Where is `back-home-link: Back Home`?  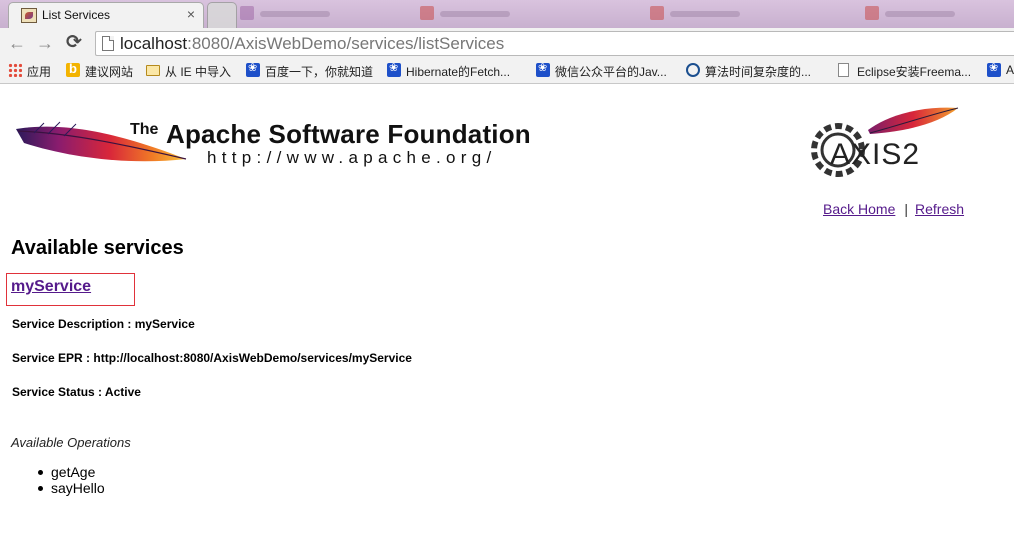 back-home-link: Back Home is located at coordinates (859, 209).